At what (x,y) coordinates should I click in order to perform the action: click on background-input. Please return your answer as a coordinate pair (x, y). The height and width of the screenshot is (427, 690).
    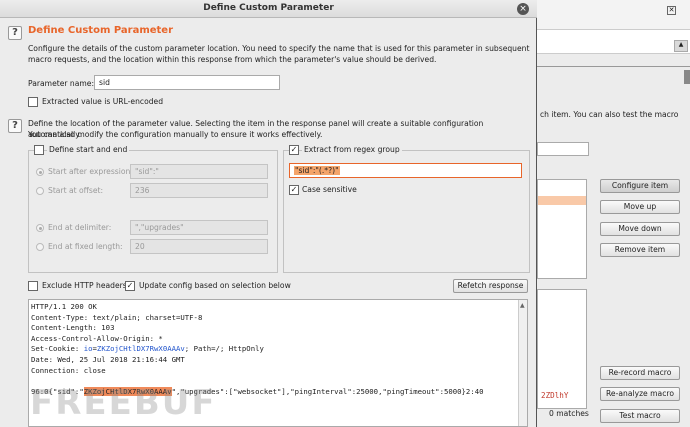
    Looking at the image, I should click on (563, 149).